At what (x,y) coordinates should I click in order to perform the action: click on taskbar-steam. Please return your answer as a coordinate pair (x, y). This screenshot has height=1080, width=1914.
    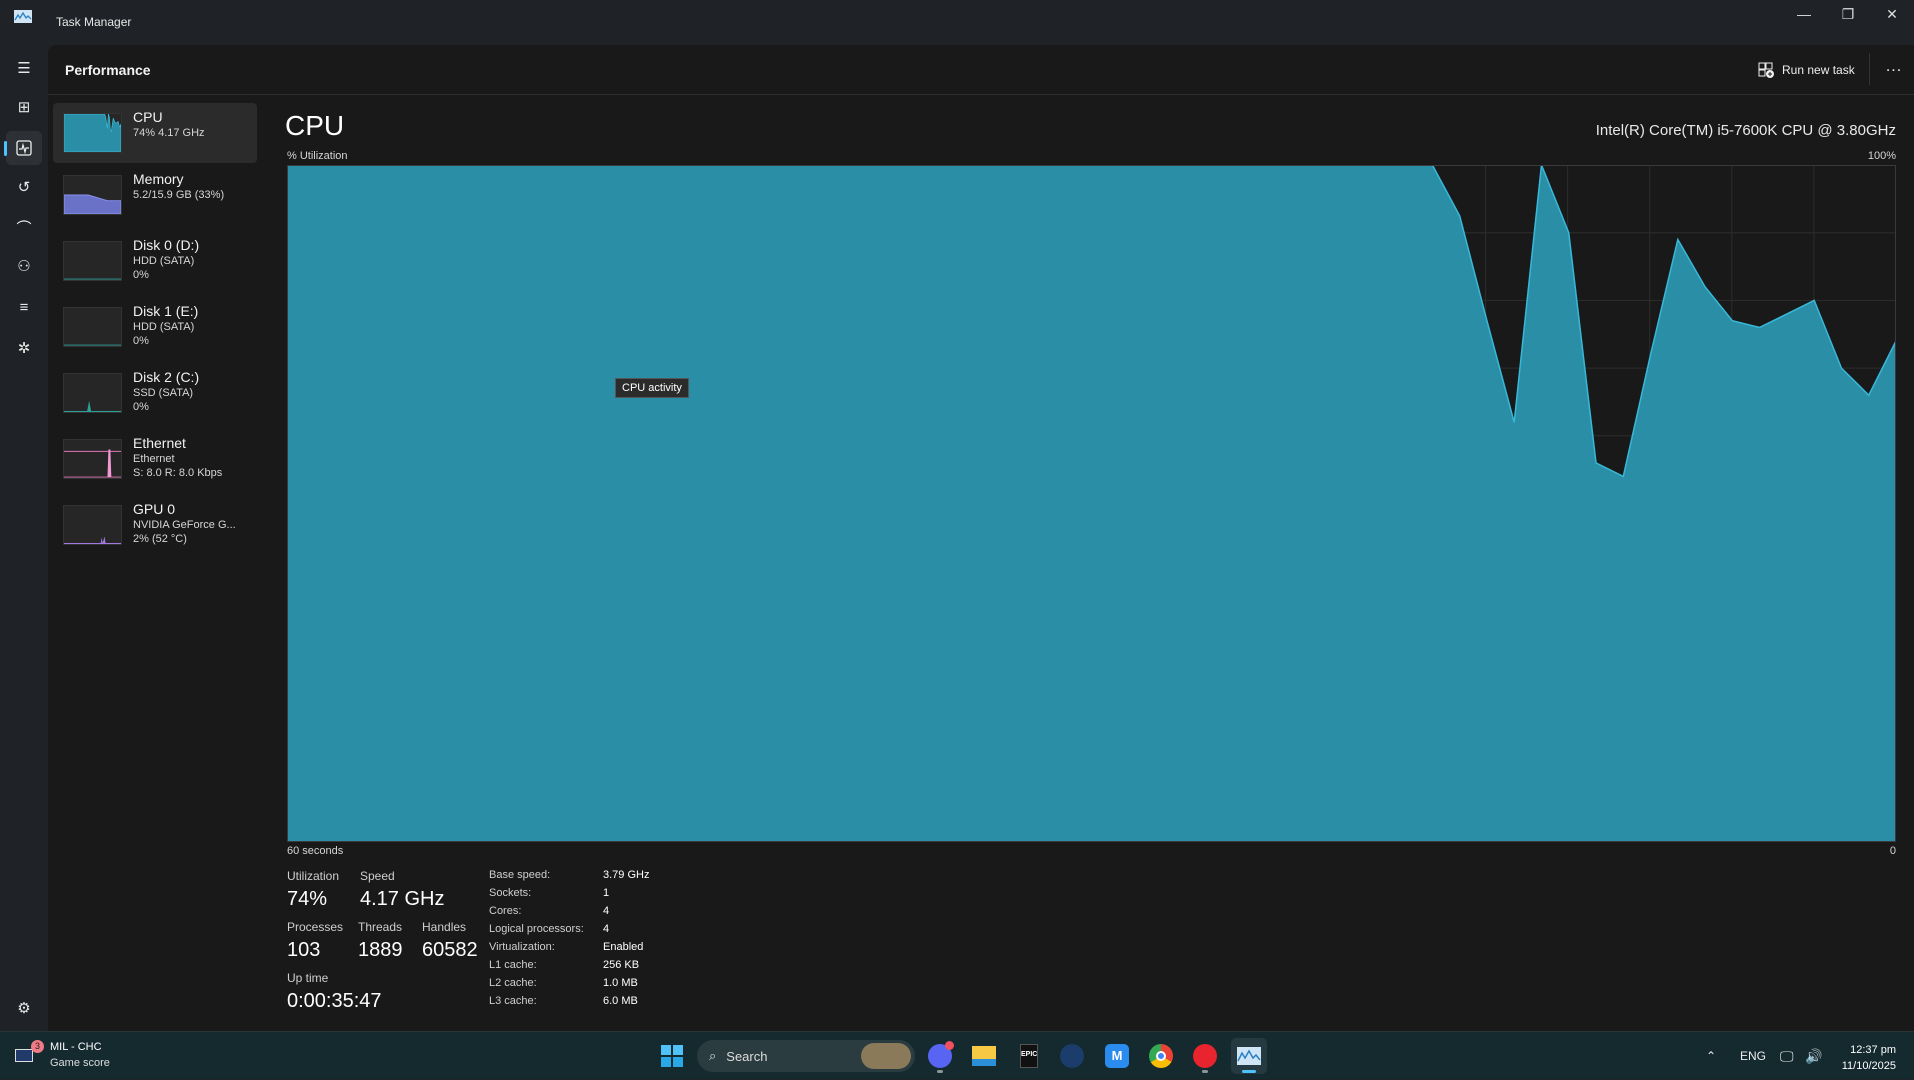
    Looking at the image, I should click on (1072, 1056).